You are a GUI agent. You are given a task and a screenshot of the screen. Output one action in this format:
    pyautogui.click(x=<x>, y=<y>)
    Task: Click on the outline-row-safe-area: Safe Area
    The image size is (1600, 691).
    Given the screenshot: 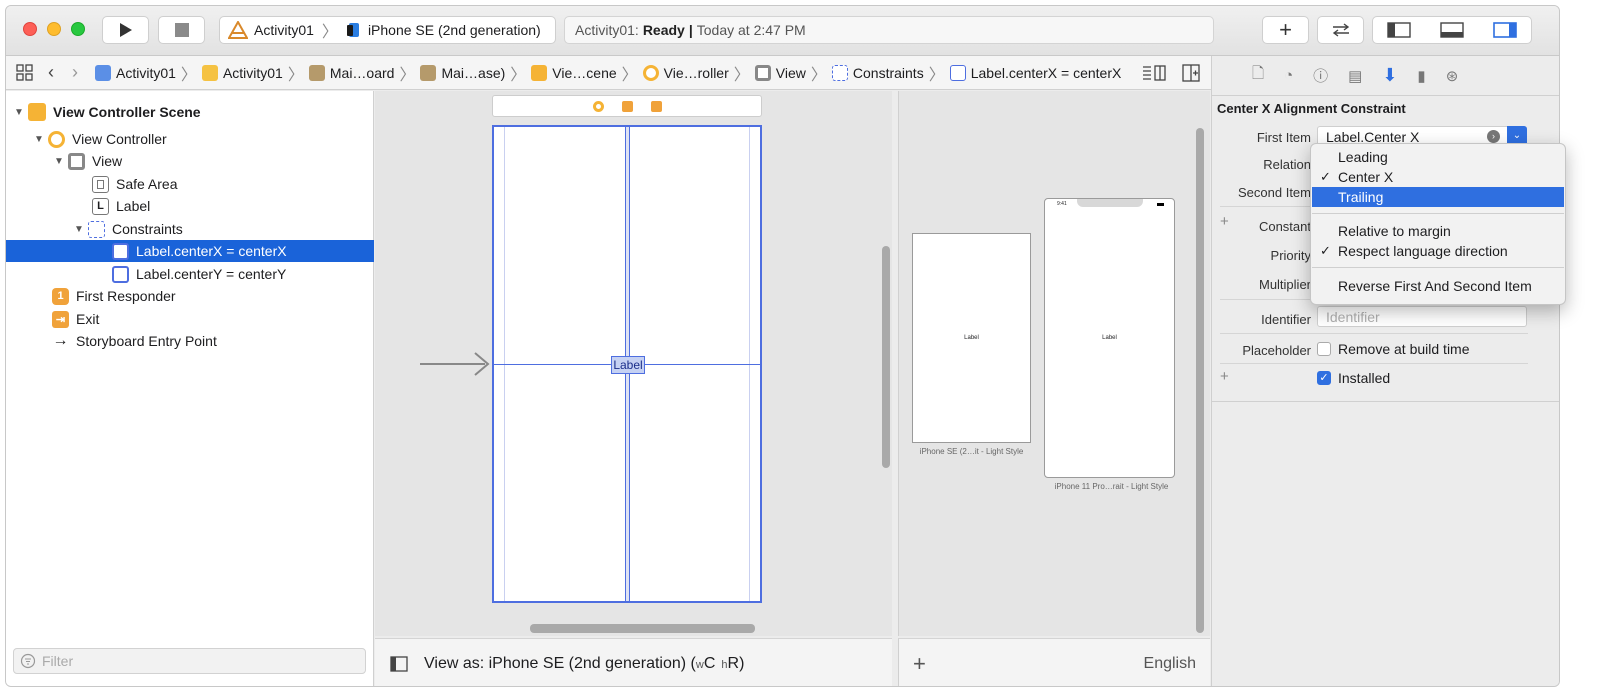 What is the action you would take?
    pyautogui.click(x=190, y=184)
    